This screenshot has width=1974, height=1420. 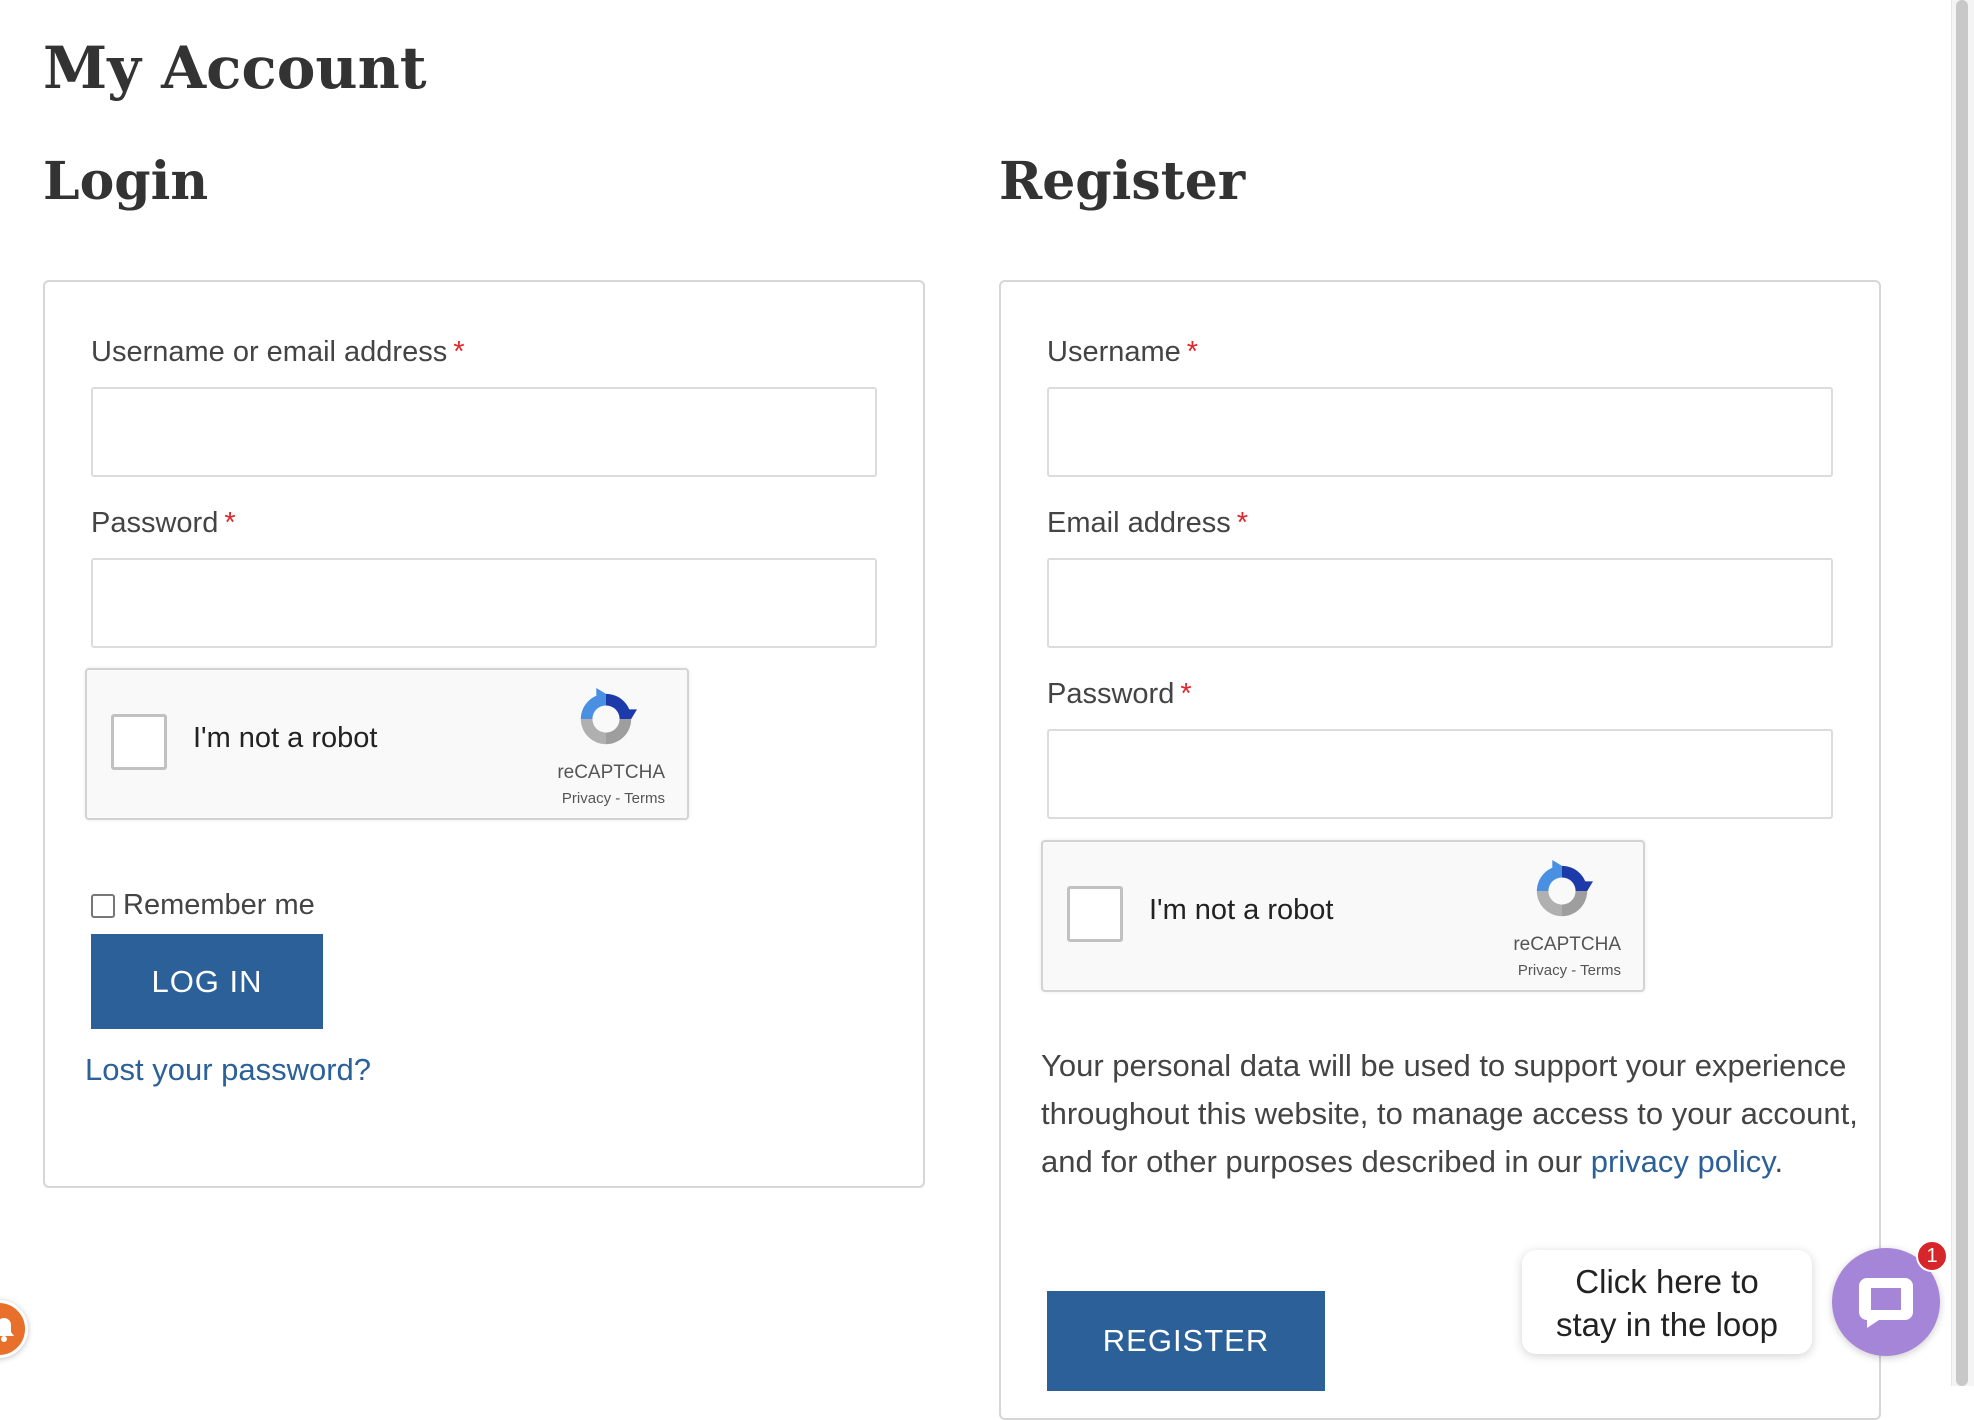 I want to click on page-title: My Account, so click(x=235, y=68).